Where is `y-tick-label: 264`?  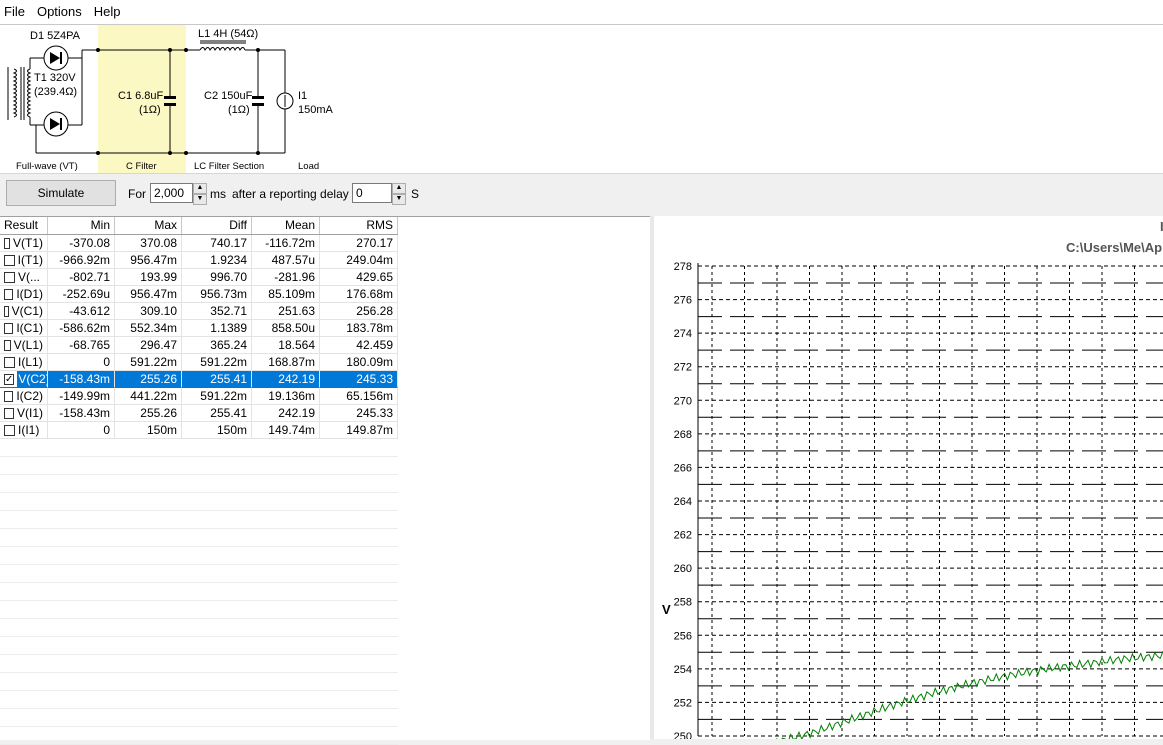 y-tick-label: 264 is located at coordinates (683, 502).